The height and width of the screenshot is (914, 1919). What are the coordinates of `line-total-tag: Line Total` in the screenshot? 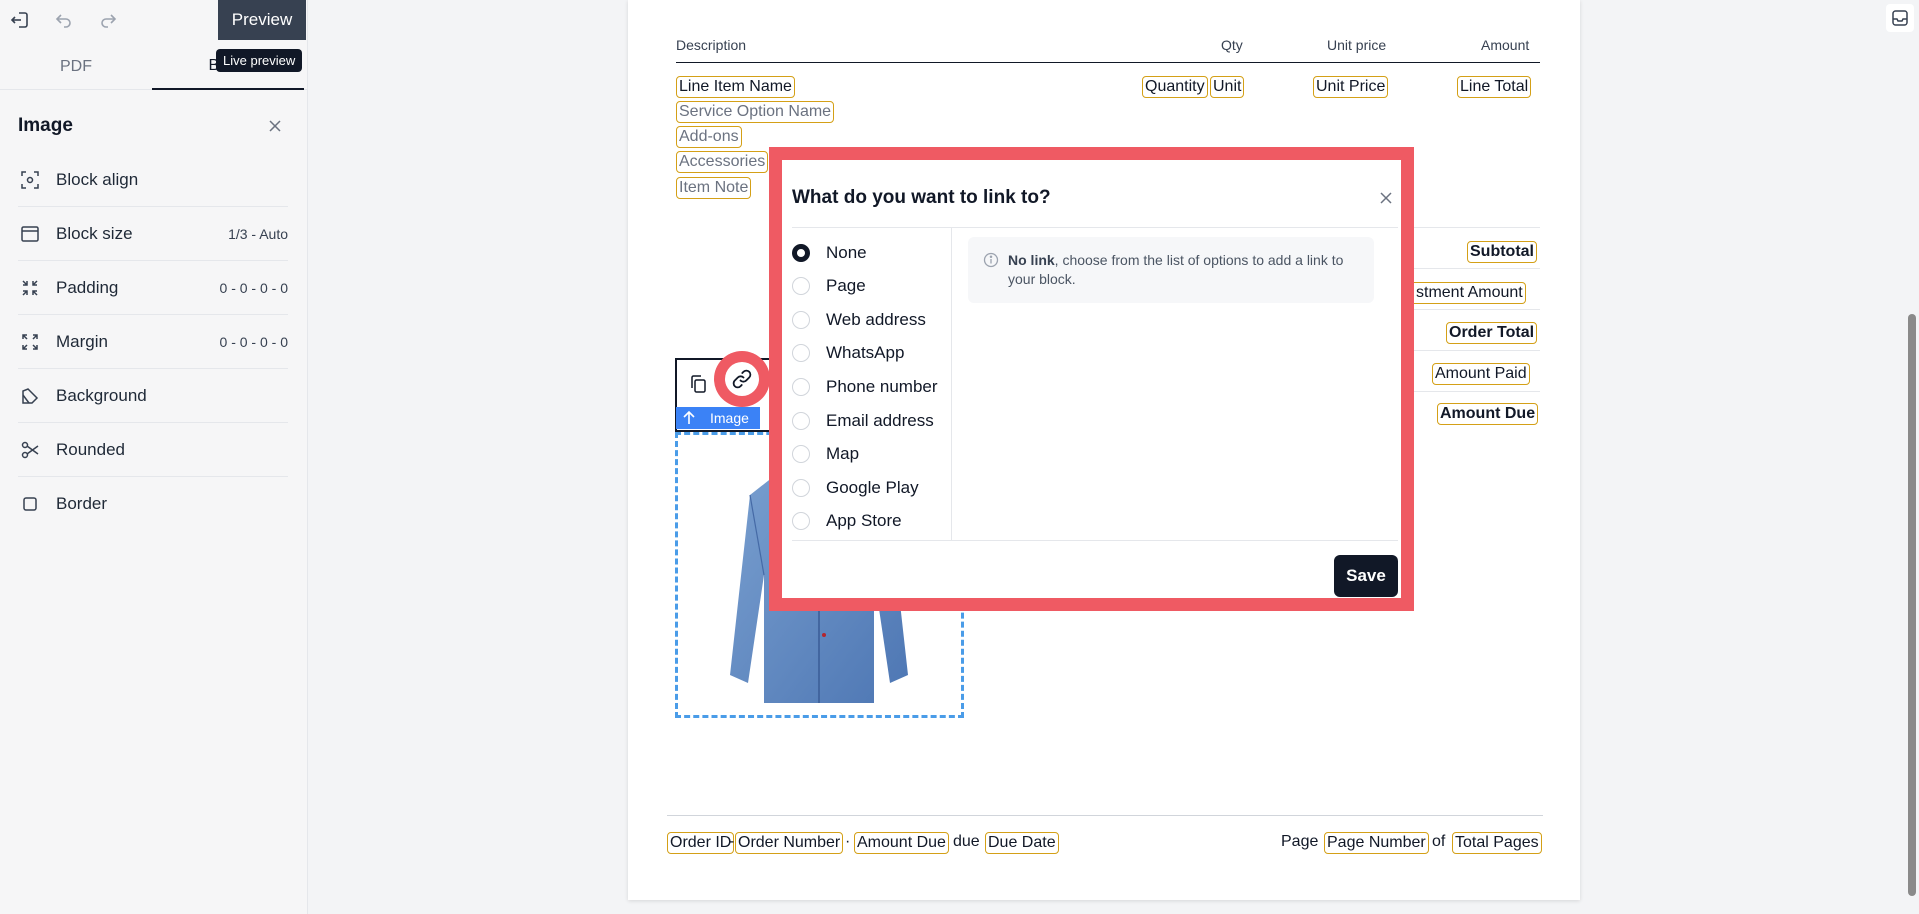 It's located at (1494, 87).